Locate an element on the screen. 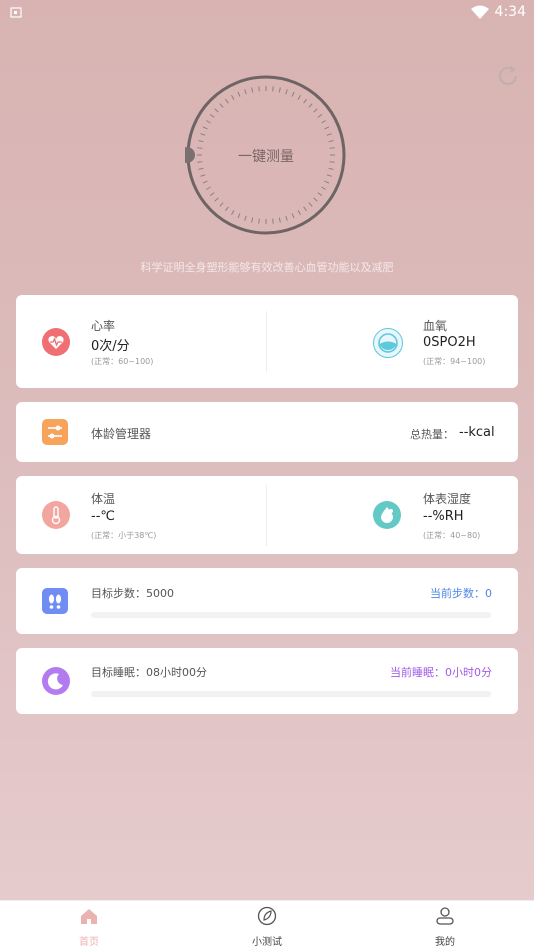 This screenshot has height=950, width=534. temperature-card: 体温 --℃ (正常：小于38℃) 体表湿度 --%RH (正常：40~80) is located at coordinates (267, 515).